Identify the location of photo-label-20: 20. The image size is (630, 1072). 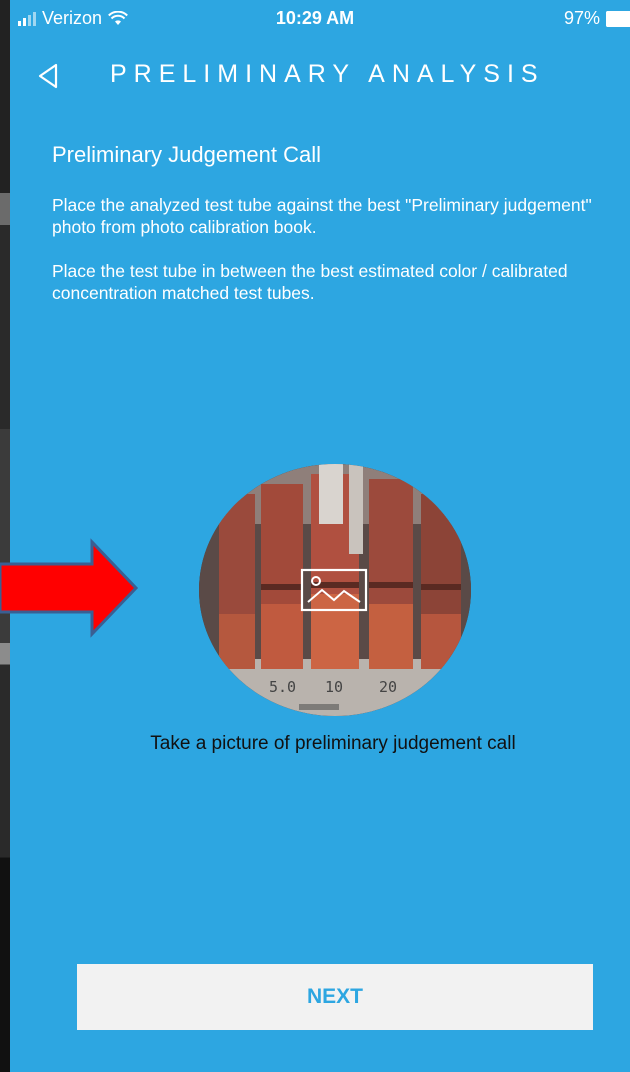
(388, 687).